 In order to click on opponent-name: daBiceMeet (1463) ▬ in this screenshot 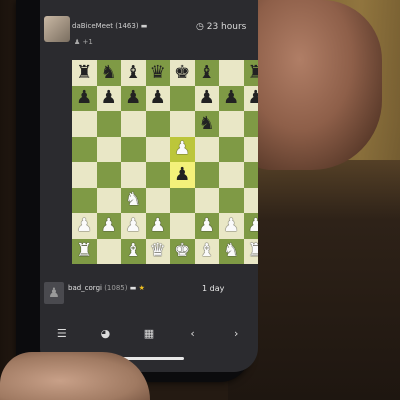, I will do `click(109, 26)`.